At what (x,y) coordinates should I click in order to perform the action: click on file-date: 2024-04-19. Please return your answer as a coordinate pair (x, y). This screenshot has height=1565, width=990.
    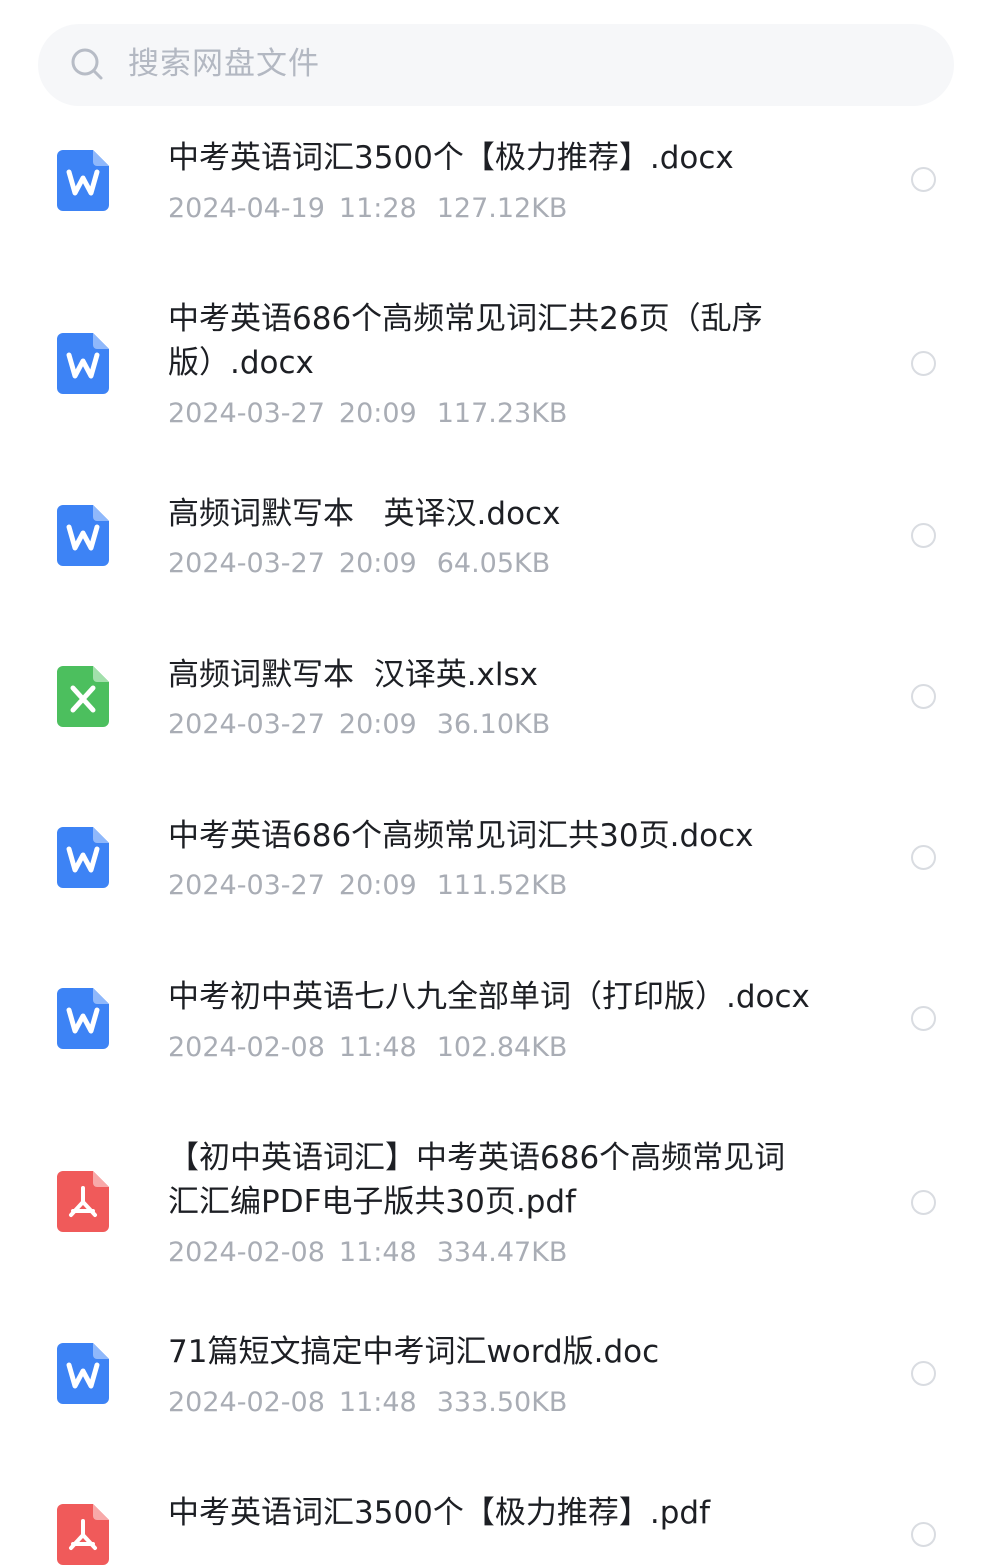
    Looking at the image, I should click on (246, 208).